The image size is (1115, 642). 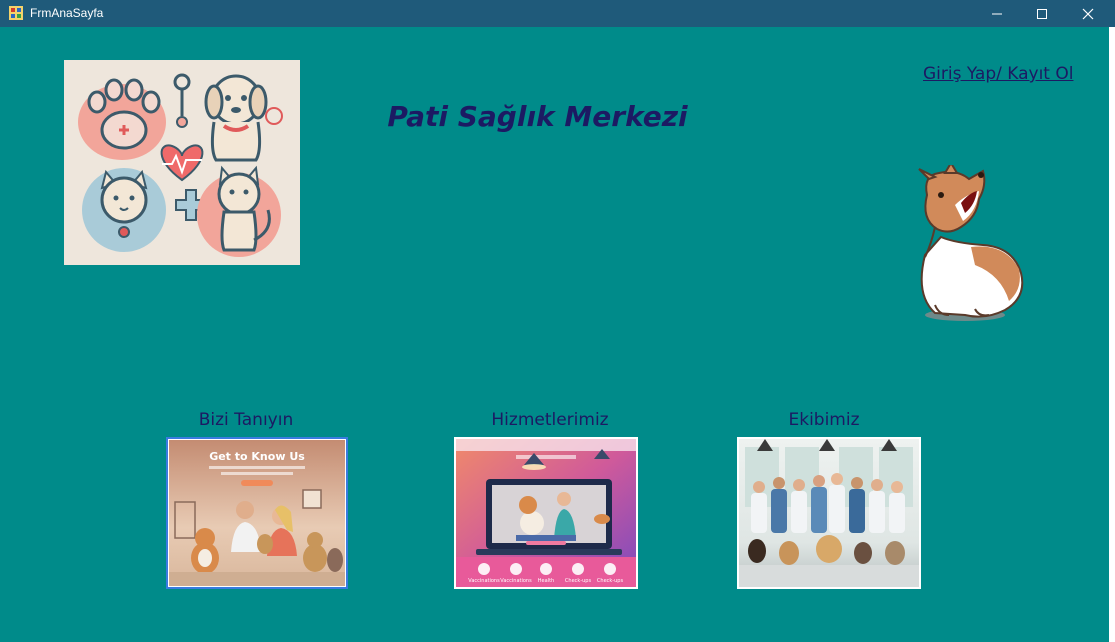 I want to click on tab-vaccinations-2: Vaccinations, so click(x=516, y=581).